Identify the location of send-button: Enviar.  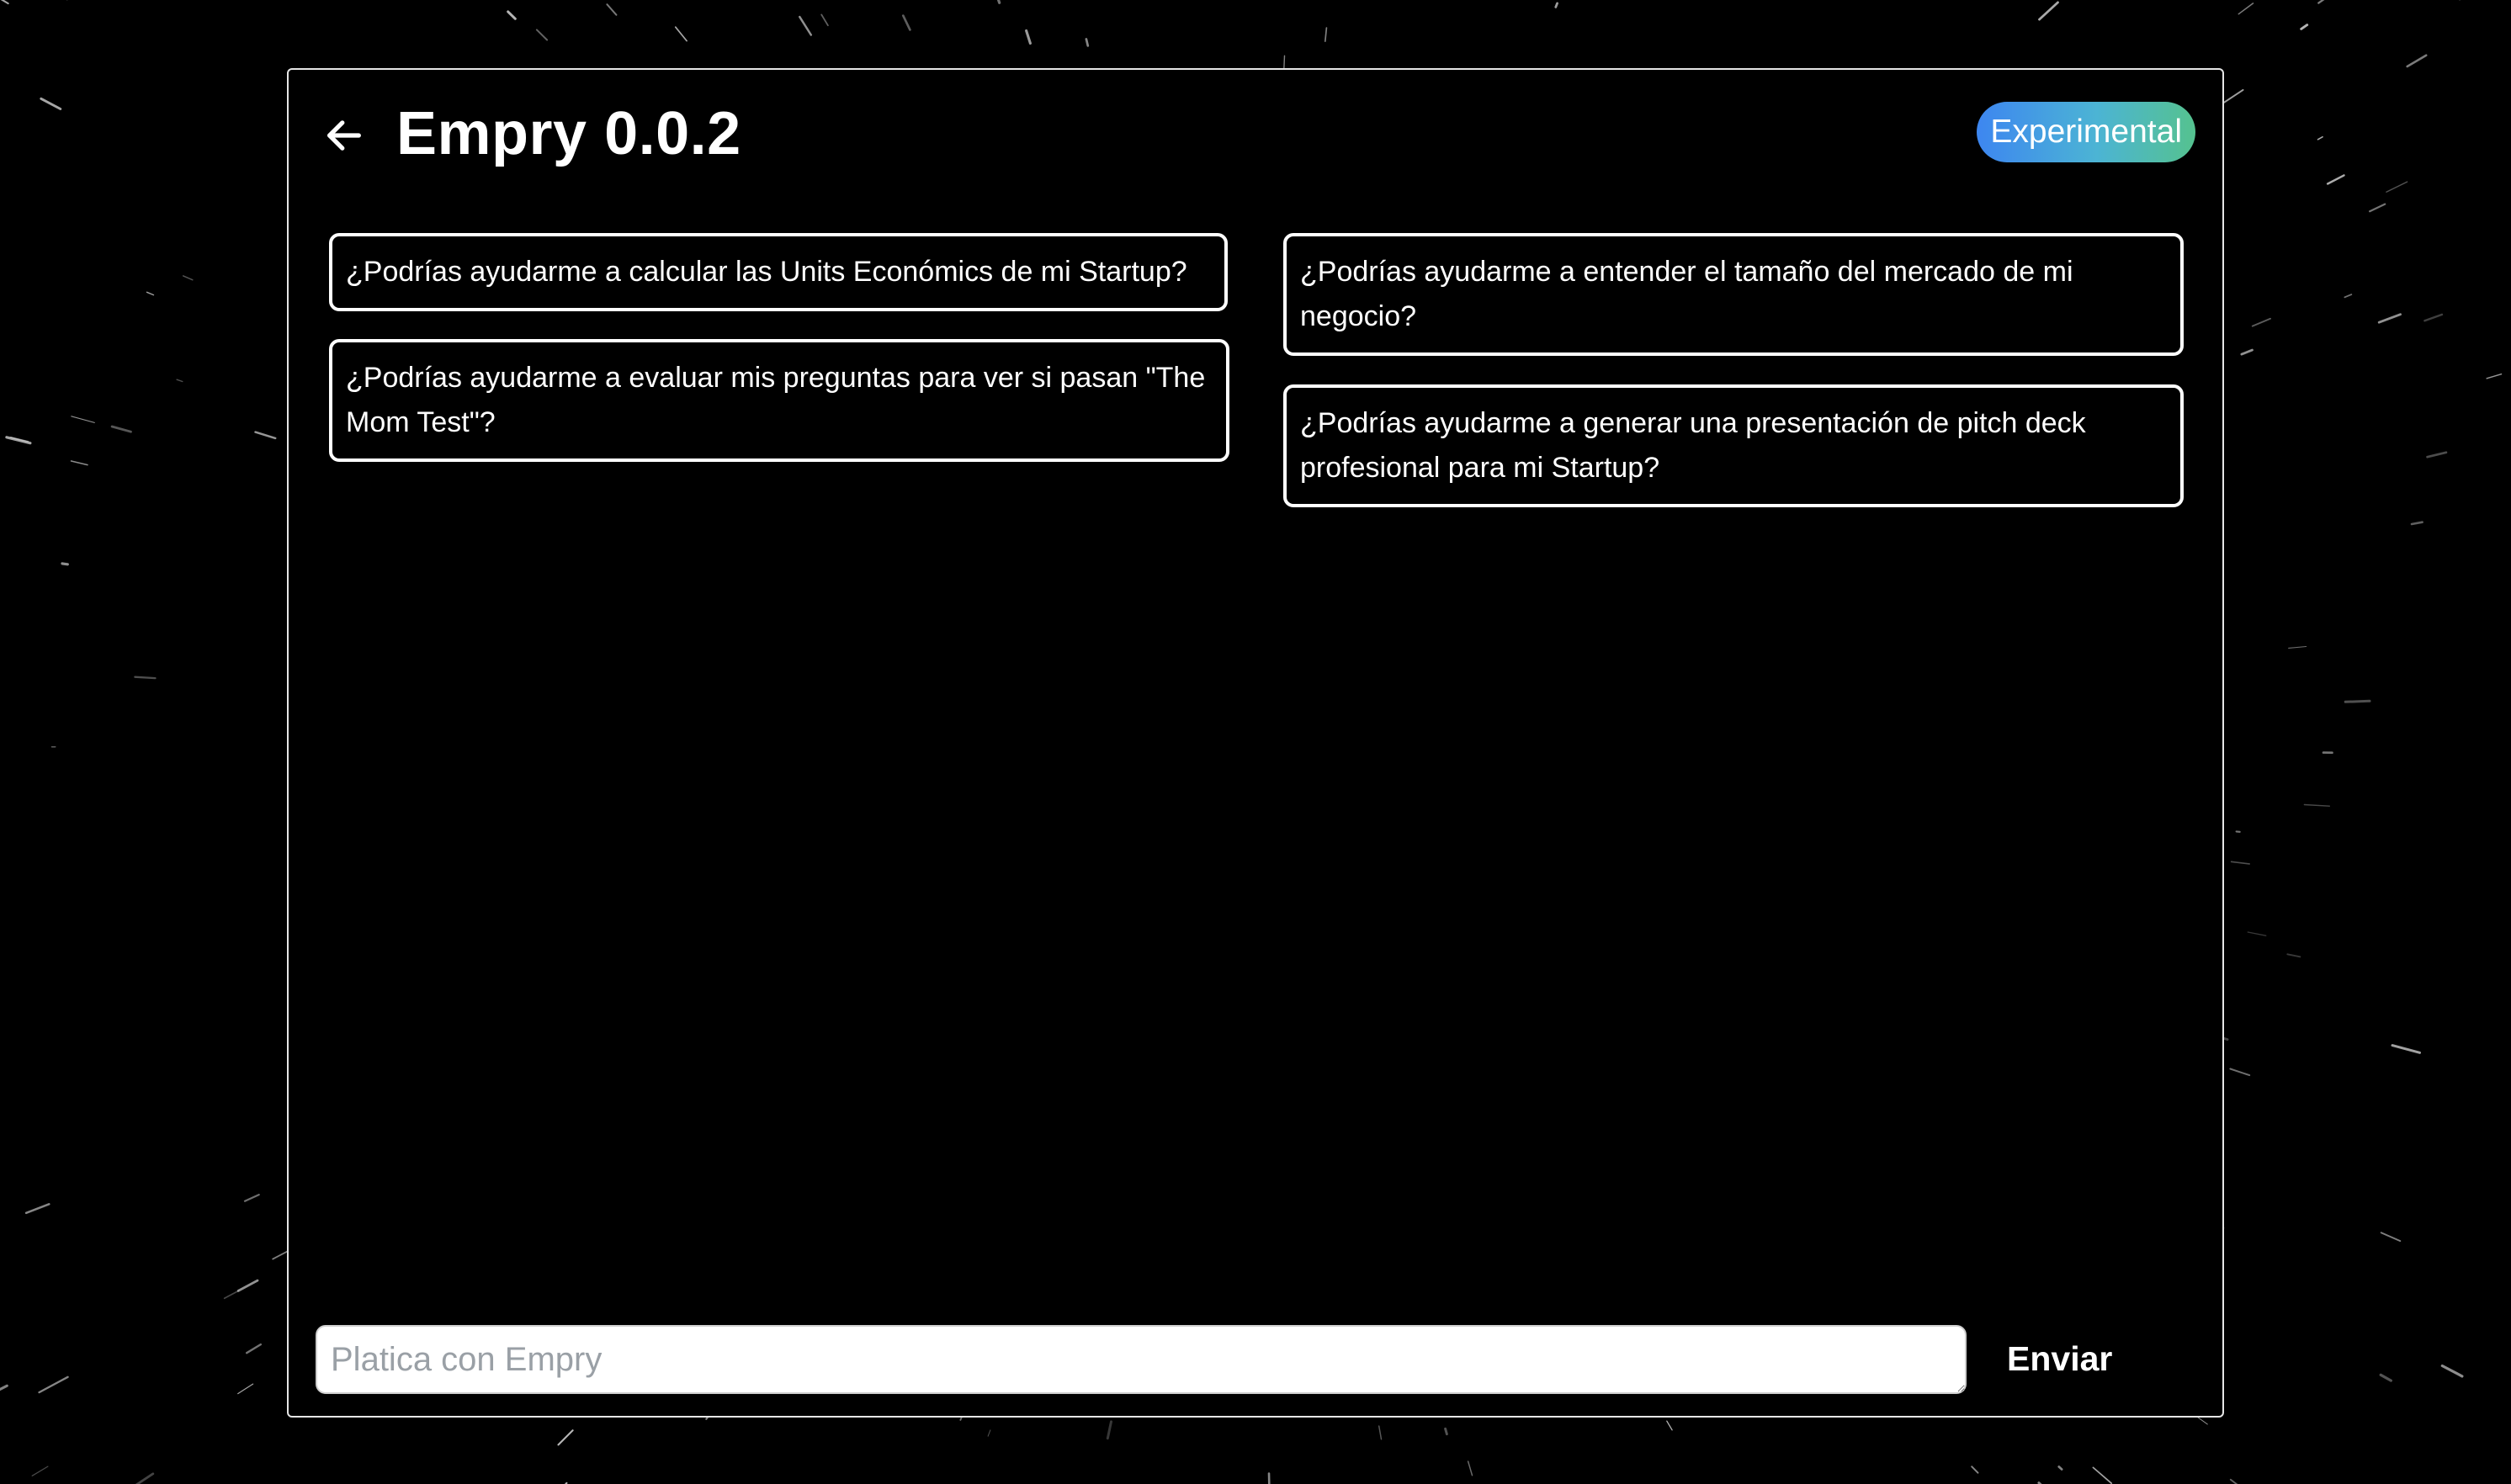
(2089, 1358).